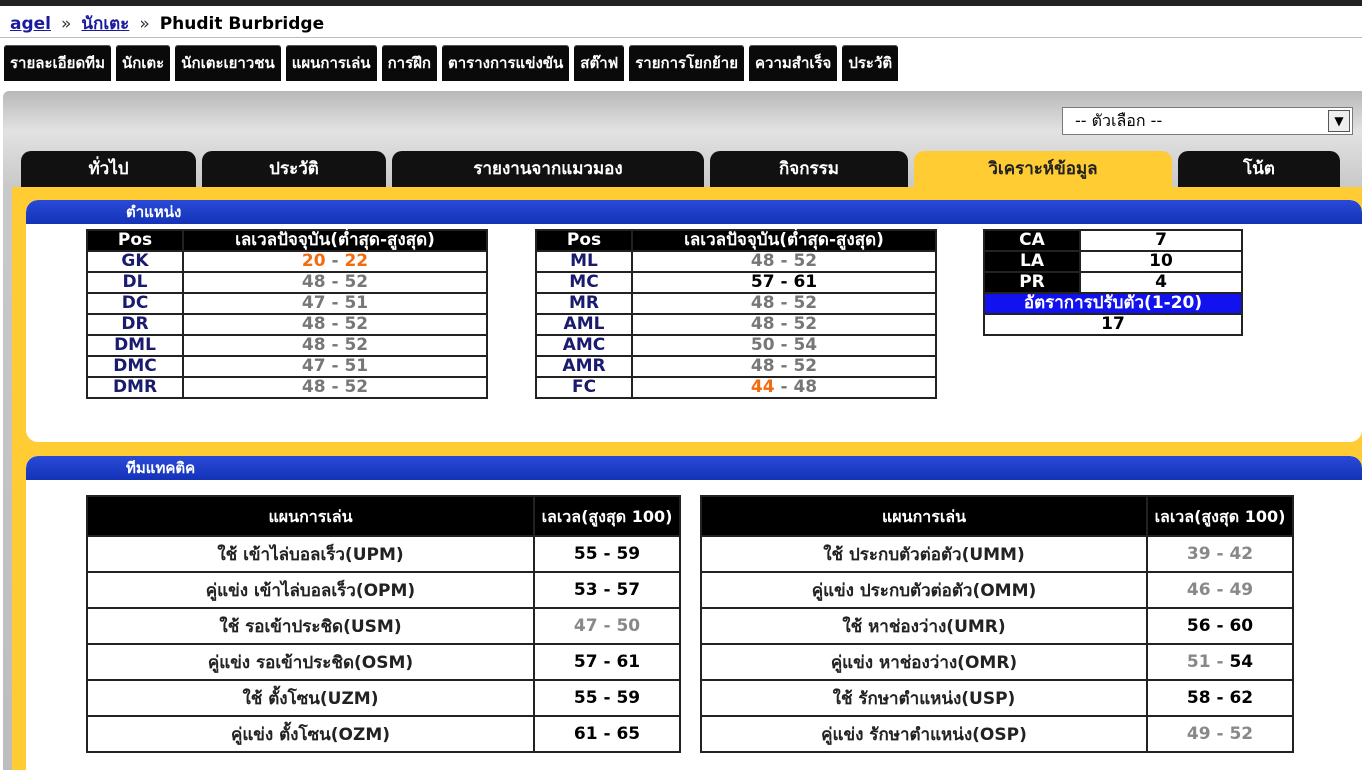 This screenshot has height=770, width=1362. I want to click on tab-analysis: วิเคราะห์ข้อมูล, so click(1043, 169).